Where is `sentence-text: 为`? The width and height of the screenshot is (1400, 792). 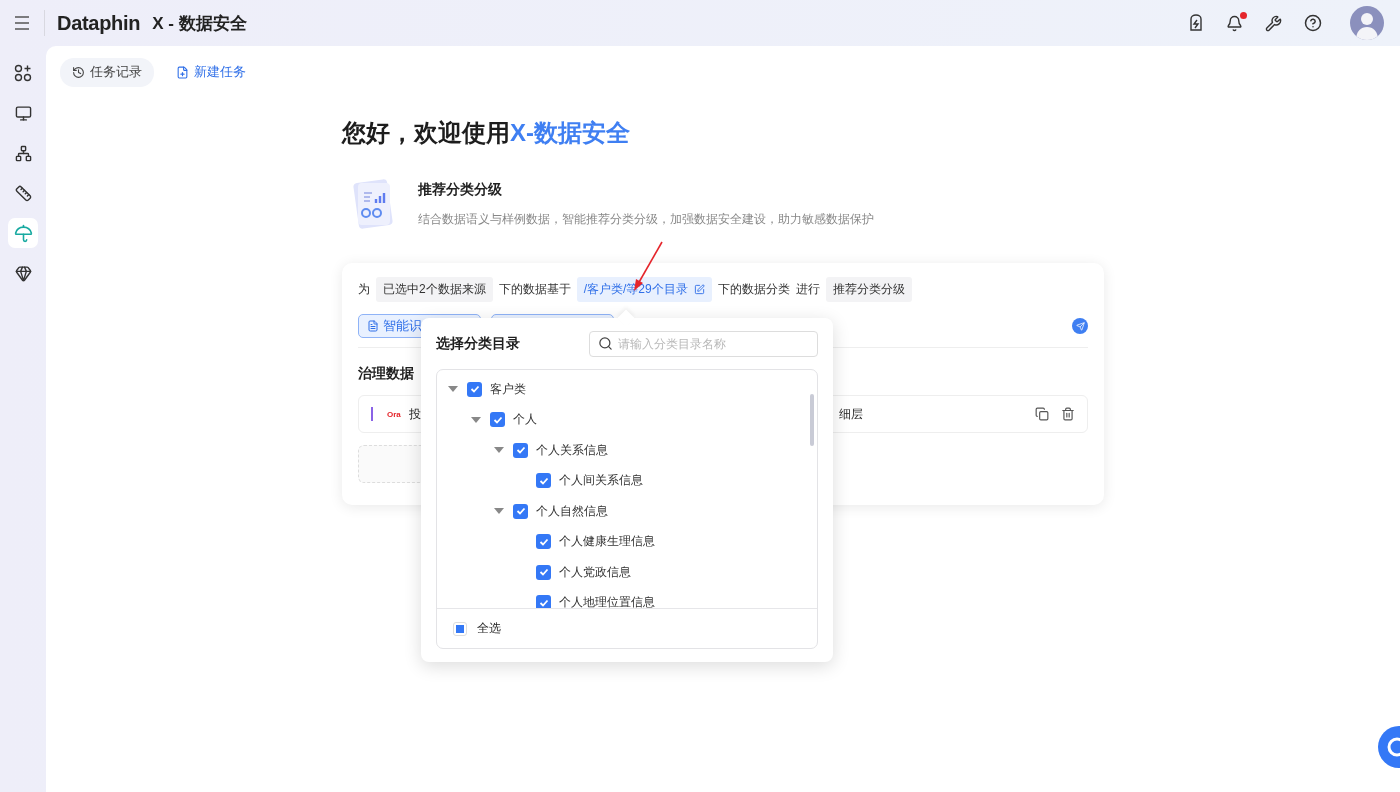
sentence-text: 为 is located at coordinates (364, 289).